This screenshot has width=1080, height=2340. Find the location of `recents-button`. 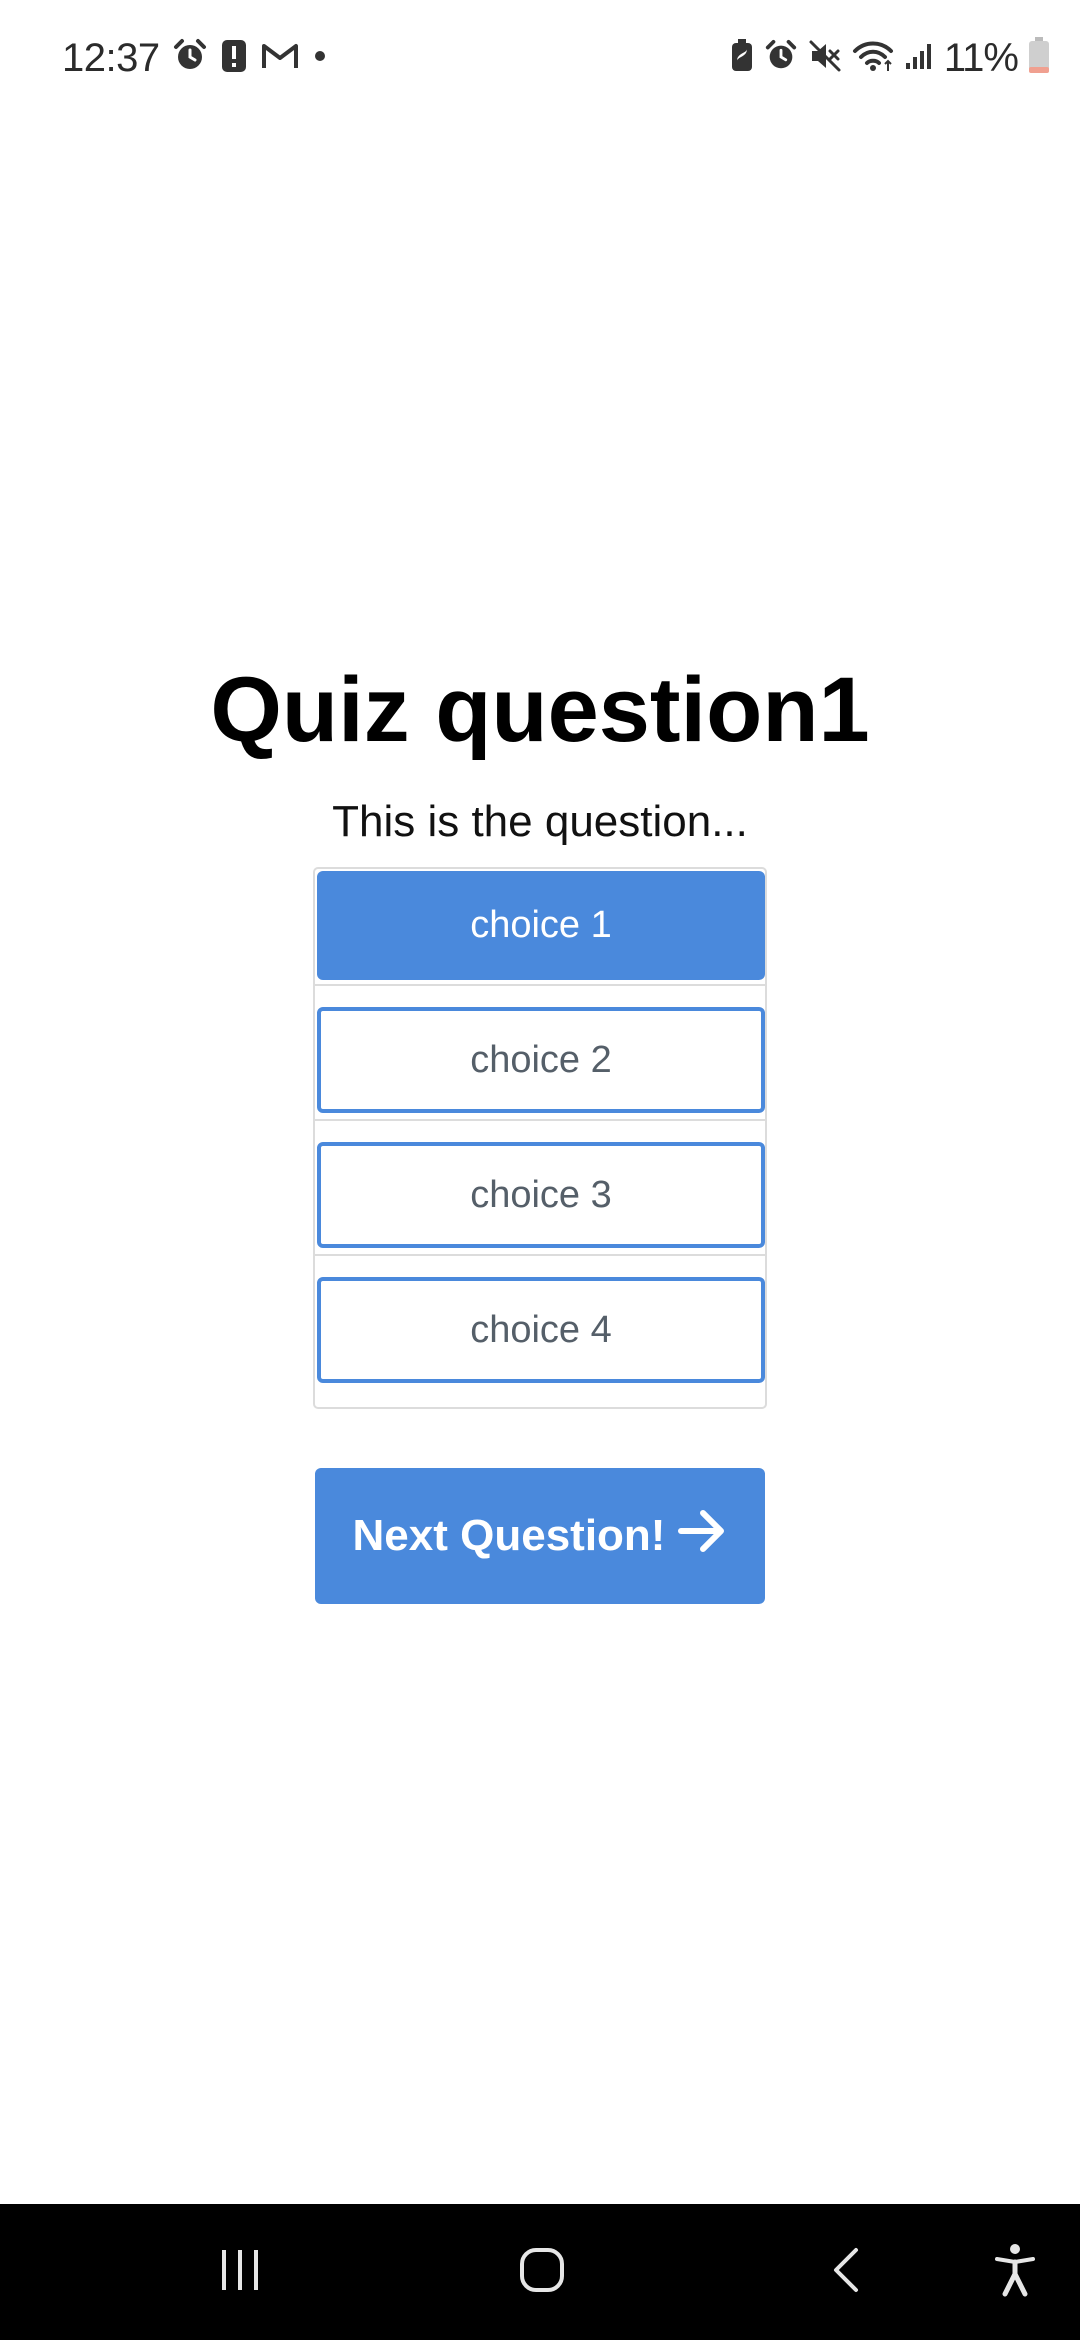

recents-button is located at coordinates (240, 2272).